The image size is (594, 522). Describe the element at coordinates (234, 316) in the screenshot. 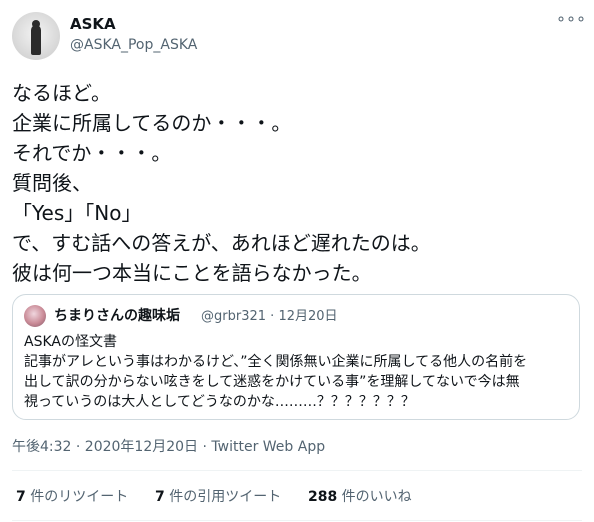

I see `quoted-author-handle: @grbr321` at that location.